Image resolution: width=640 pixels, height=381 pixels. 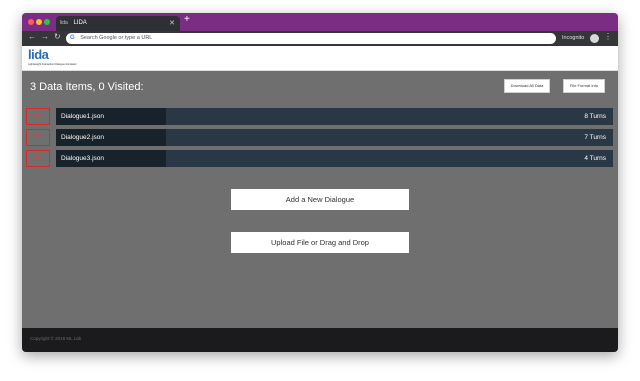 What do you see at coordinates (111, 137) in the screenshot?
I see `dialogue-file-name: Dialogue2.json` at bounding box center [111, 137].